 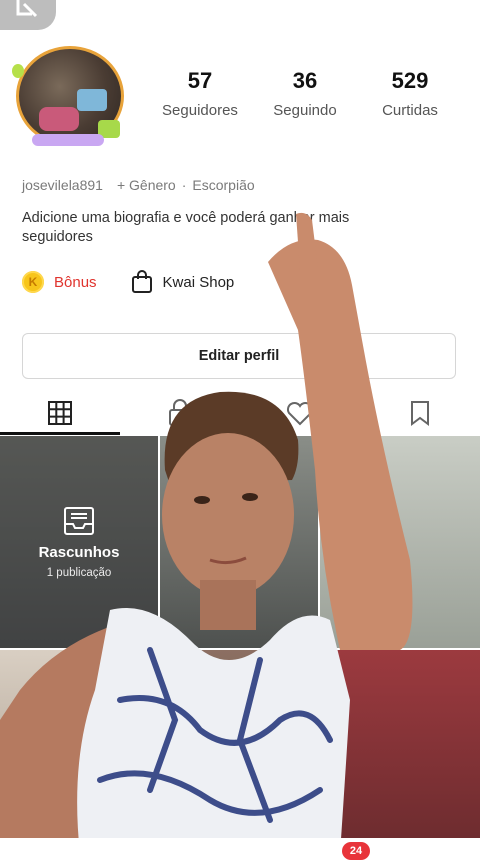 I want to click on stat-value: 57, so click(x=200, y=80).